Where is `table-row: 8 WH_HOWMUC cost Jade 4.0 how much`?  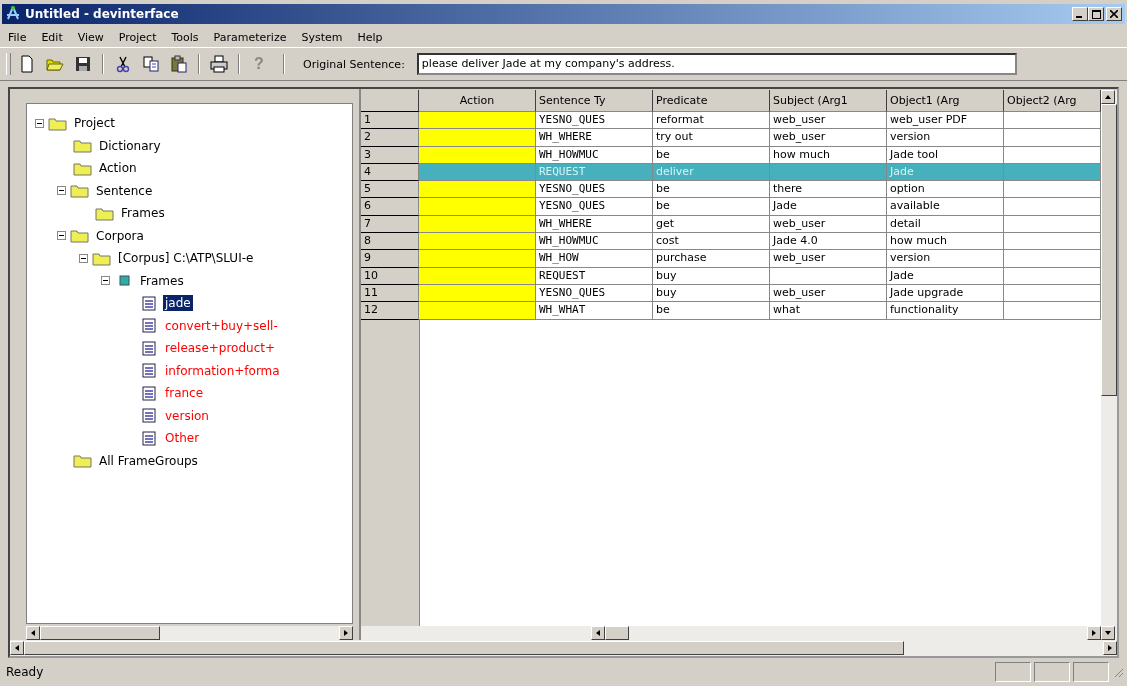 table-row: 8 WH_HOWMUC cost Jade 4.0 how much is located at coordinates (731, 242).